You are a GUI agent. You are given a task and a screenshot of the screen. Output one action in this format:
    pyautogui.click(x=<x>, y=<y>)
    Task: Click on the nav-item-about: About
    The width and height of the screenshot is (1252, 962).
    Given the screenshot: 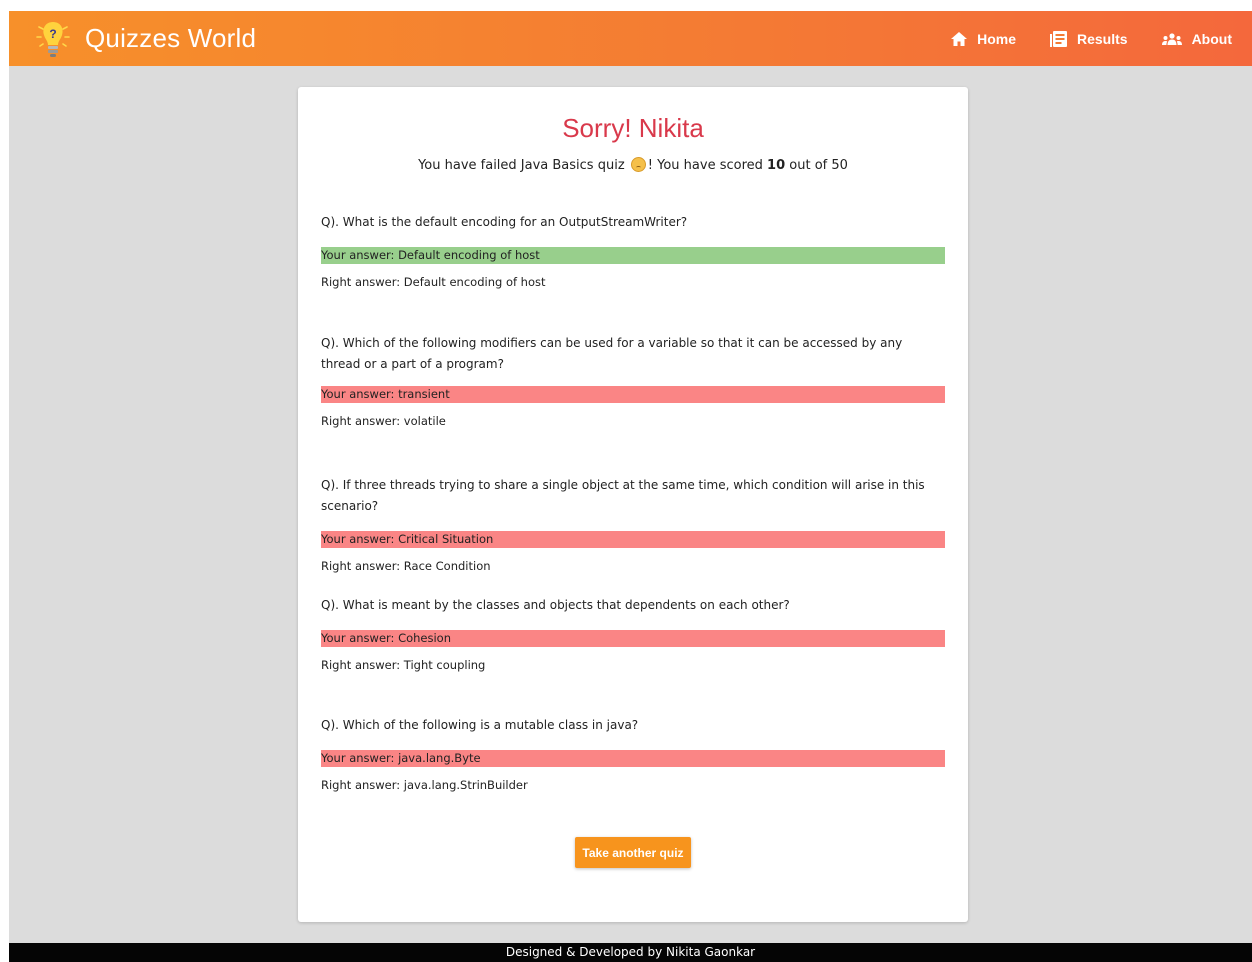 What is the action you would take?
    pyautogui.click(x=1196, y=38)
    